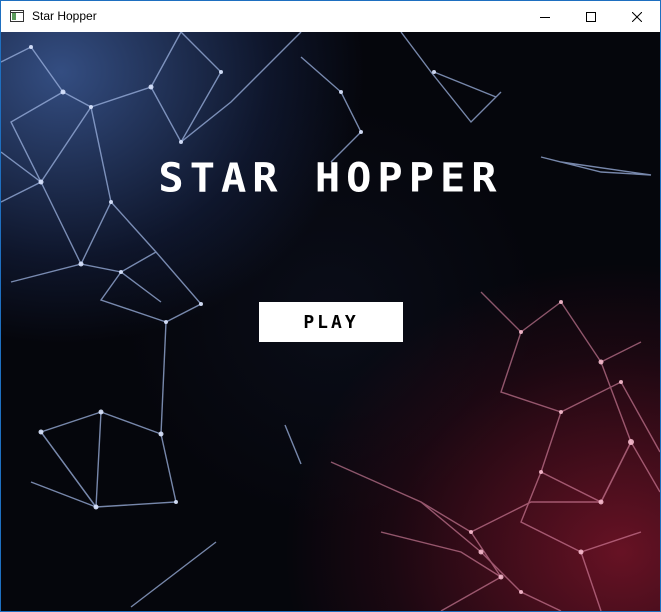 This screenshot has height=612, width=661. I want to click on minimize-icon, so click(545, 17).